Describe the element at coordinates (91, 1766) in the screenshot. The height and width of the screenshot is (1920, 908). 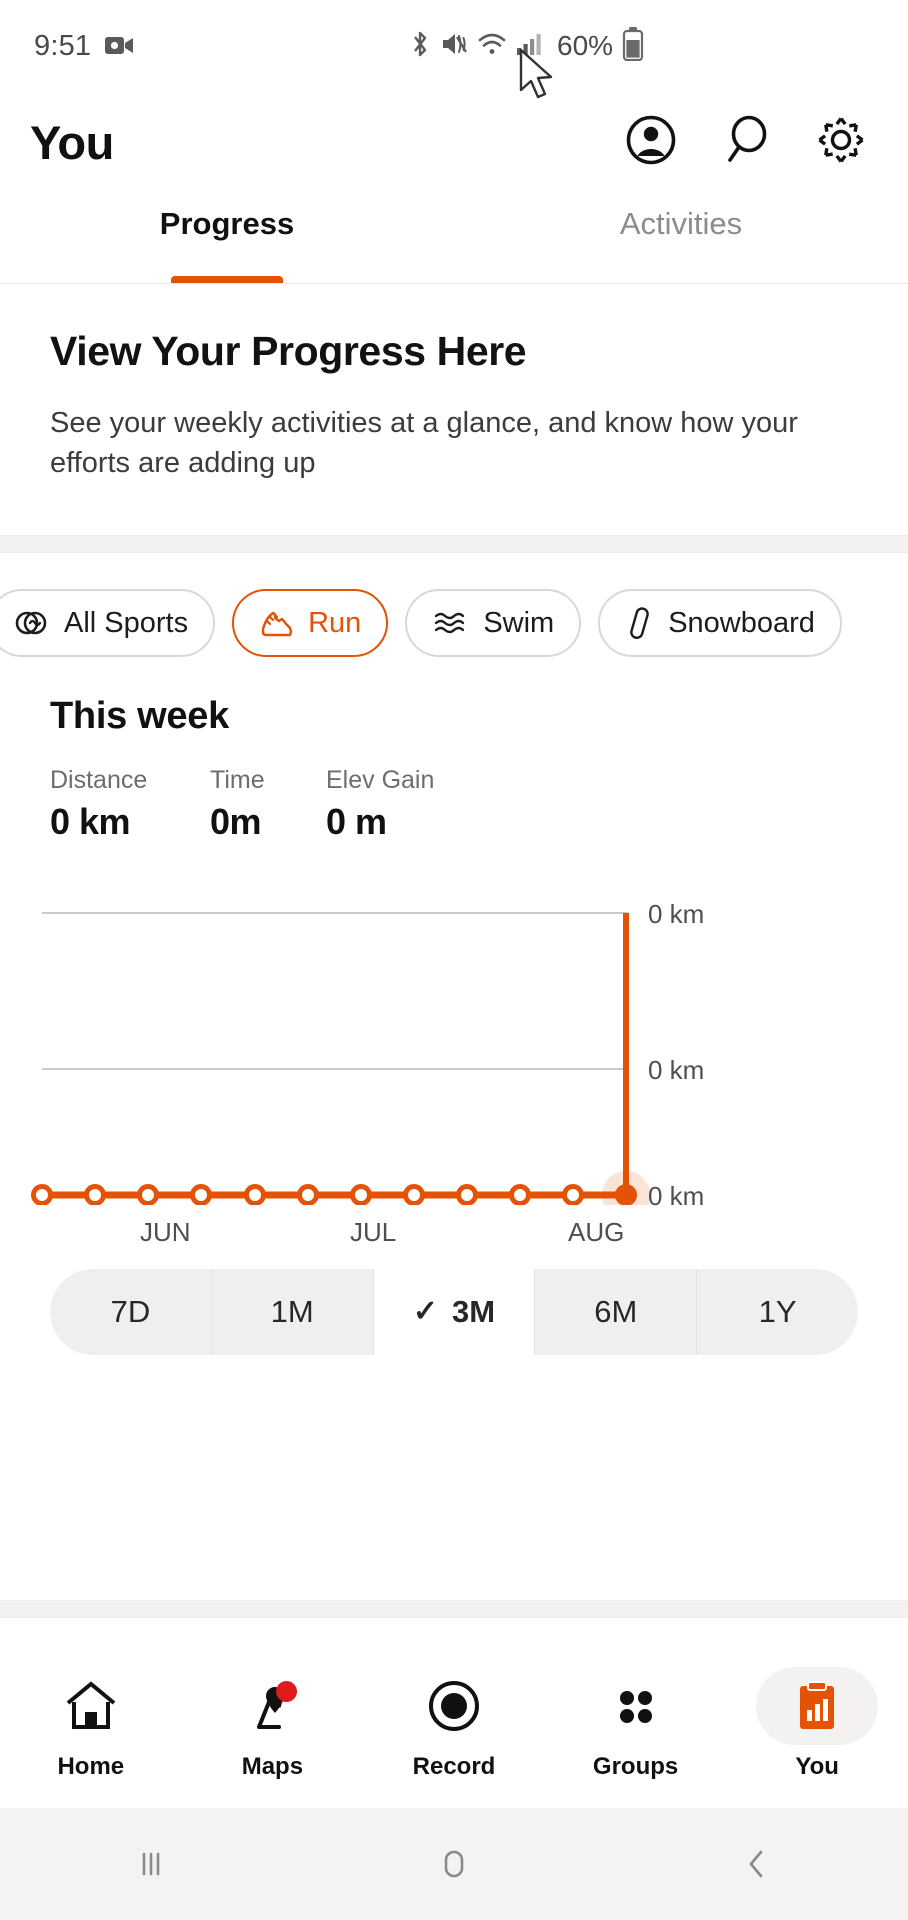
I see `nav-label-home: Home` at that location.